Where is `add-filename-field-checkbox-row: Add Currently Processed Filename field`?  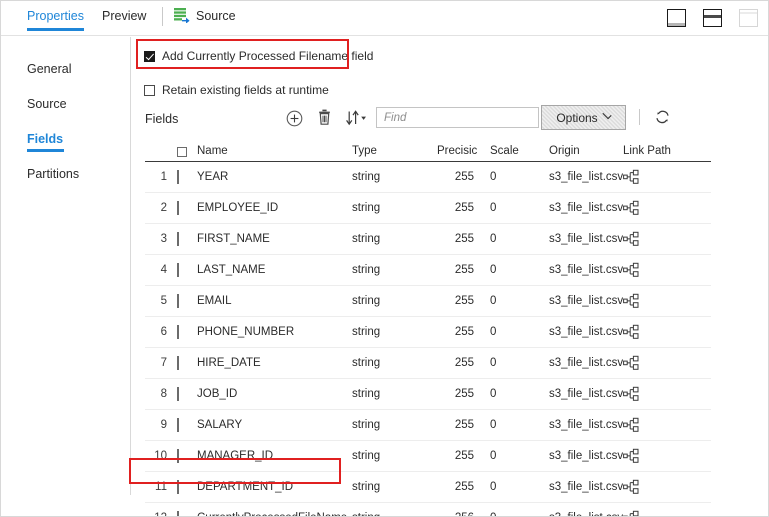 add-filename-field-checkbox-row: Add Currently Processed Filename field is located at coordinates (258, 56).